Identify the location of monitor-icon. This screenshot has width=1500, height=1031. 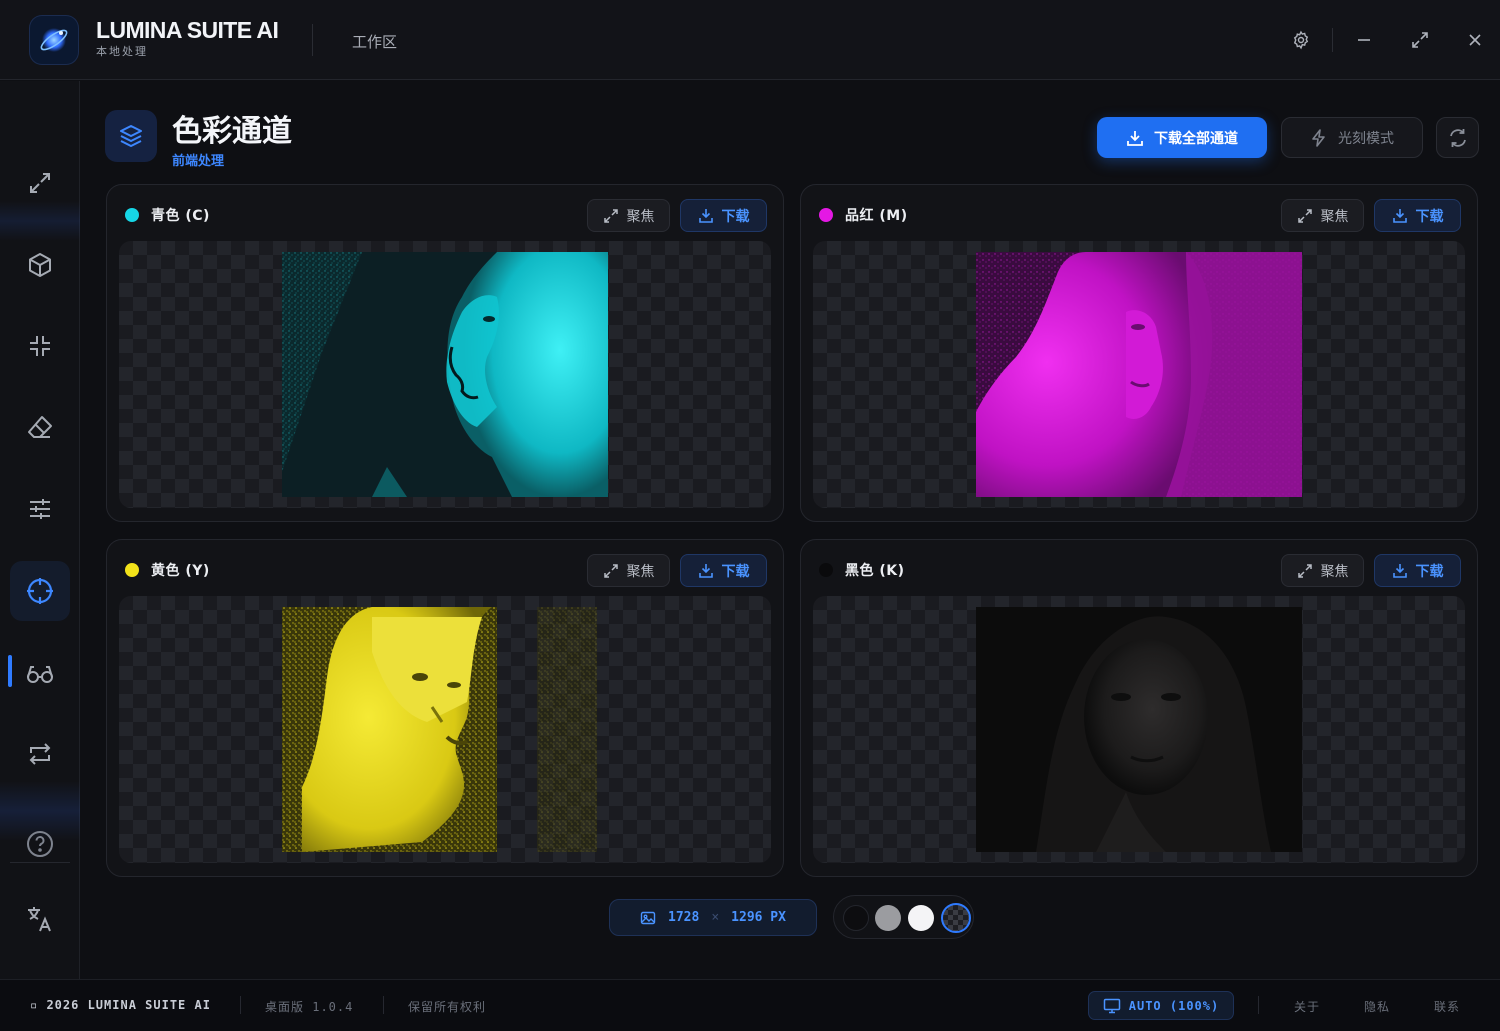
(1111, 1005).